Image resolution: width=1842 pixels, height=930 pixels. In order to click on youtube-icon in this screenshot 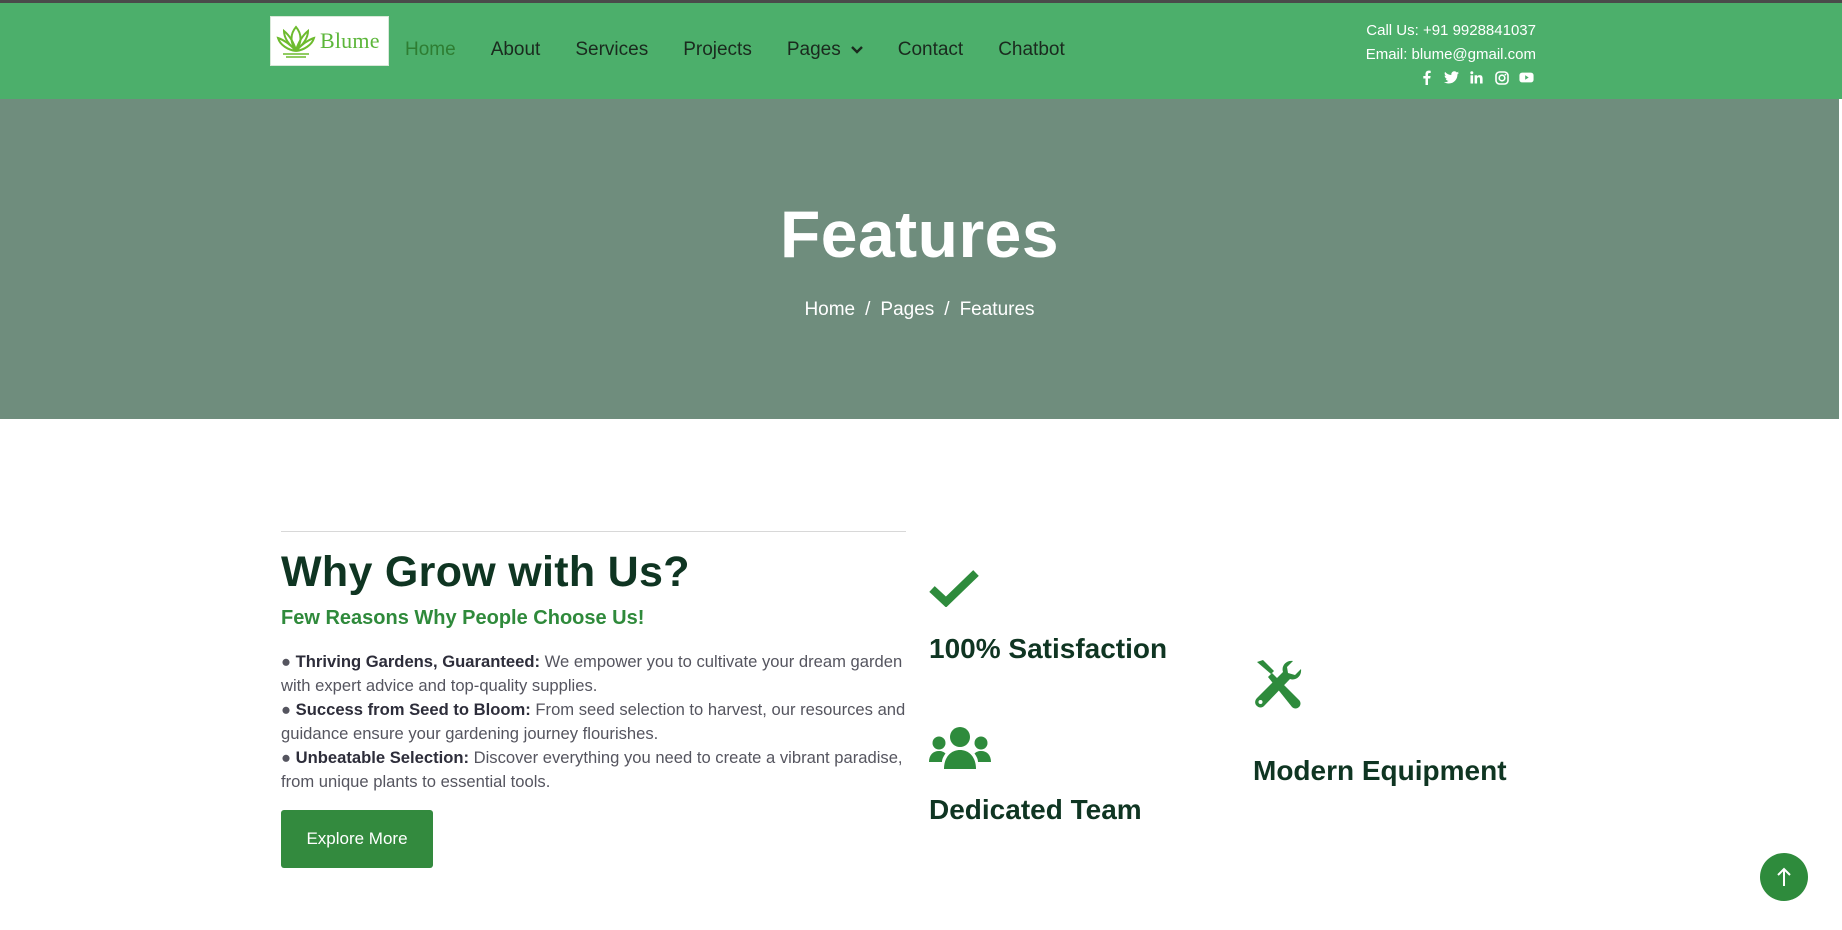, I will do `click(1526, 77)`.